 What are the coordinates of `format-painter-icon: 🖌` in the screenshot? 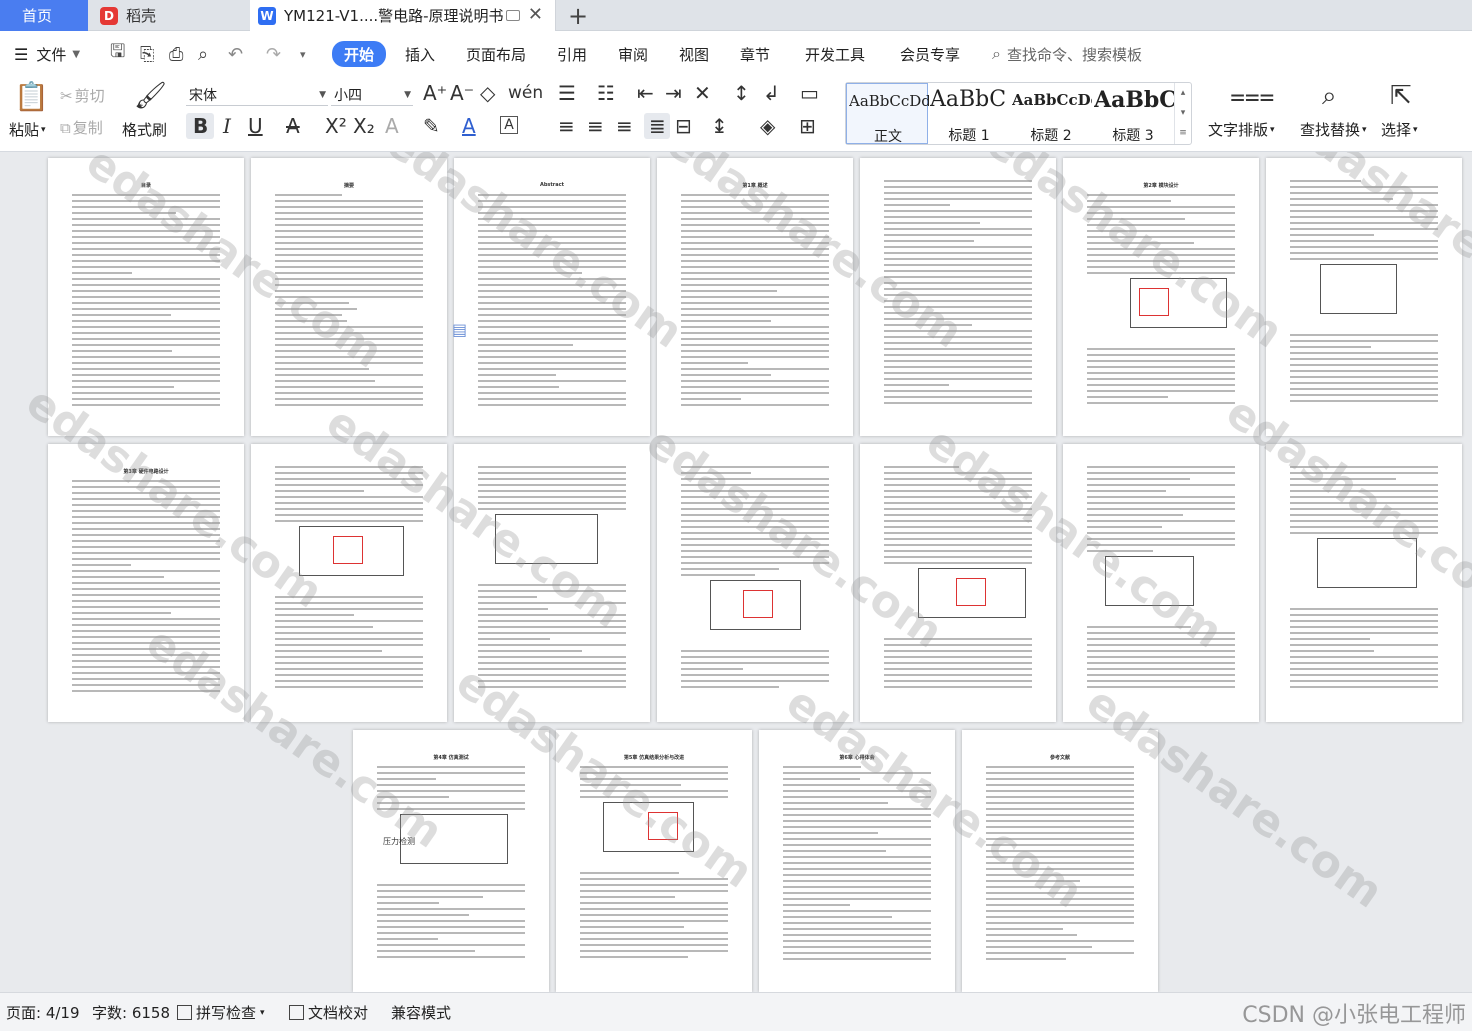 It's located at (150, 96).